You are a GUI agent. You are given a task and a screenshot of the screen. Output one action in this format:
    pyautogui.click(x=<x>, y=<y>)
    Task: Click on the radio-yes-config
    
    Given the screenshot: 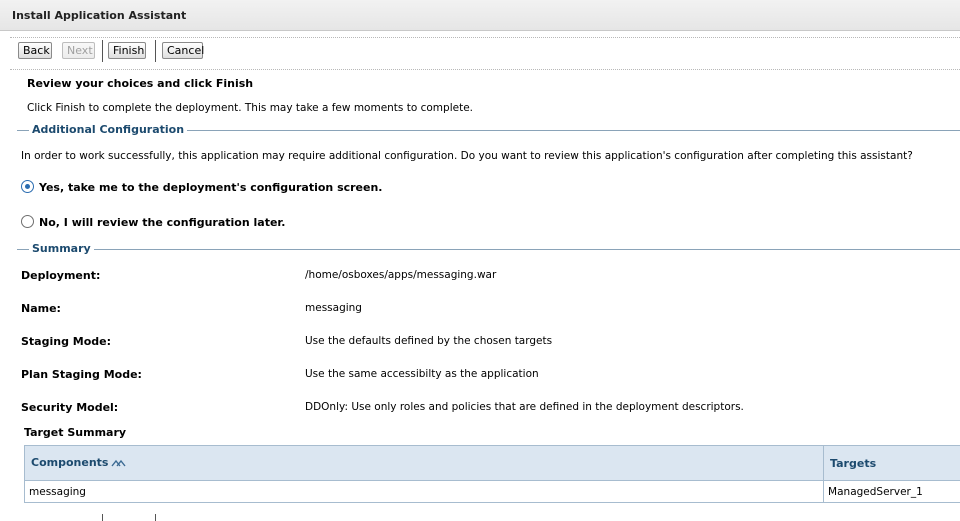 What is the action you would take?
    pyautogui.click(x=27, y=186)
    